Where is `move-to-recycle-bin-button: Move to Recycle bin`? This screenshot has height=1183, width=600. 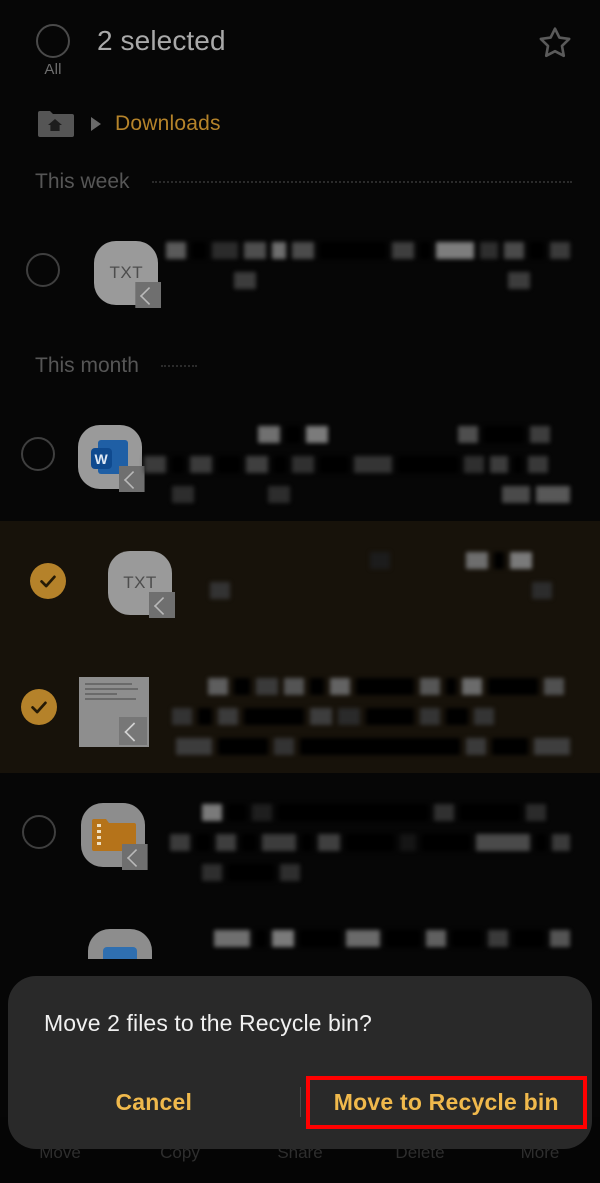
move-to-recycle-bin-button: Move to Recycle bin is located at coordinates (446, 1102).